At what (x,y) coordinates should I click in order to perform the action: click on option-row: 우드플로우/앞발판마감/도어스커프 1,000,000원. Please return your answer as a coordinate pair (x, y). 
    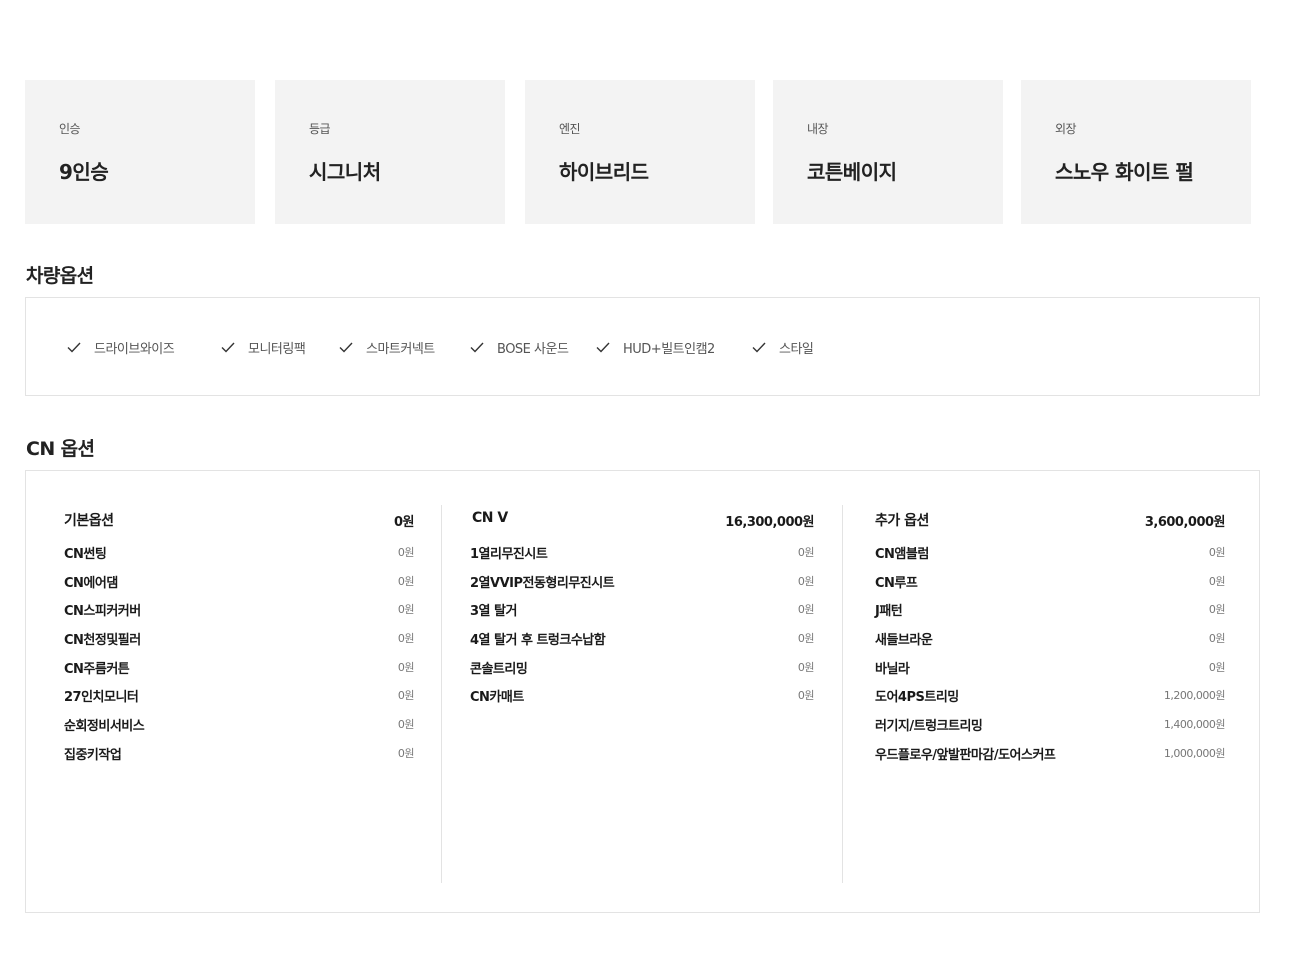
    Looking at the image, I should click on (1050, 758).